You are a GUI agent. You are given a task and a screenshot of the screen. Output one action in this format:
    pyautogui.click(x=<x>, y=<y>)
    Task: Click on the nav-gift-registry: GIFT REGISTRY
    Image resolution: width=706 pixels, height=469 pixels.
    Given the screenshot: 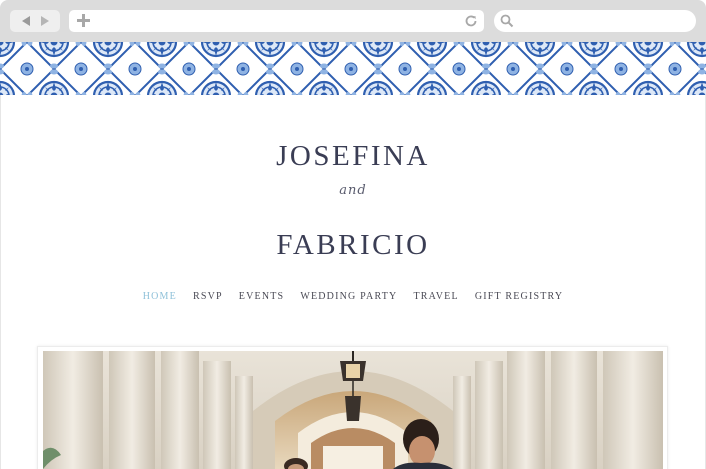 What is the action you would take?
    pyautogui.click(x=519, y=296)
    